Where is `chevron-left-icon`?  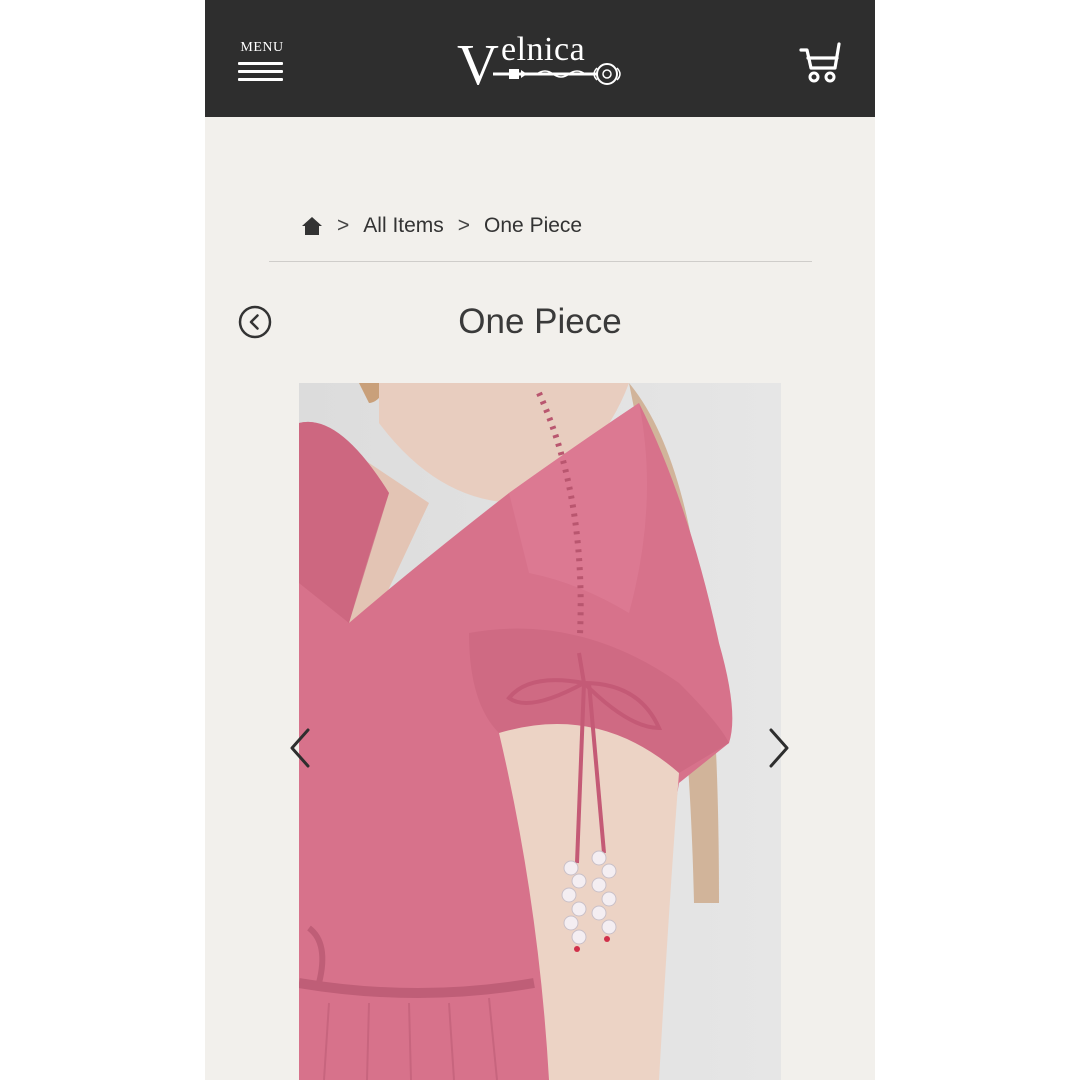
chevron-left-icon is located at coordinates (300, 748).